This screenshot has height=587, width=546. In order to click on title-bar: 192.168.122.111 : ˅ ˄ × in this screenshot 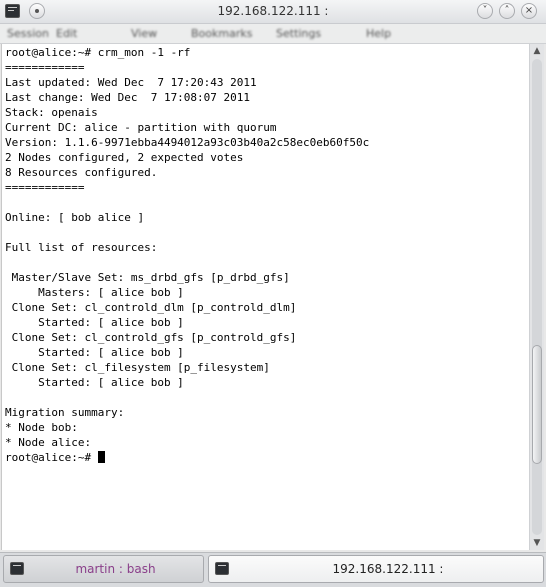, I will do `click(273, 12)`.